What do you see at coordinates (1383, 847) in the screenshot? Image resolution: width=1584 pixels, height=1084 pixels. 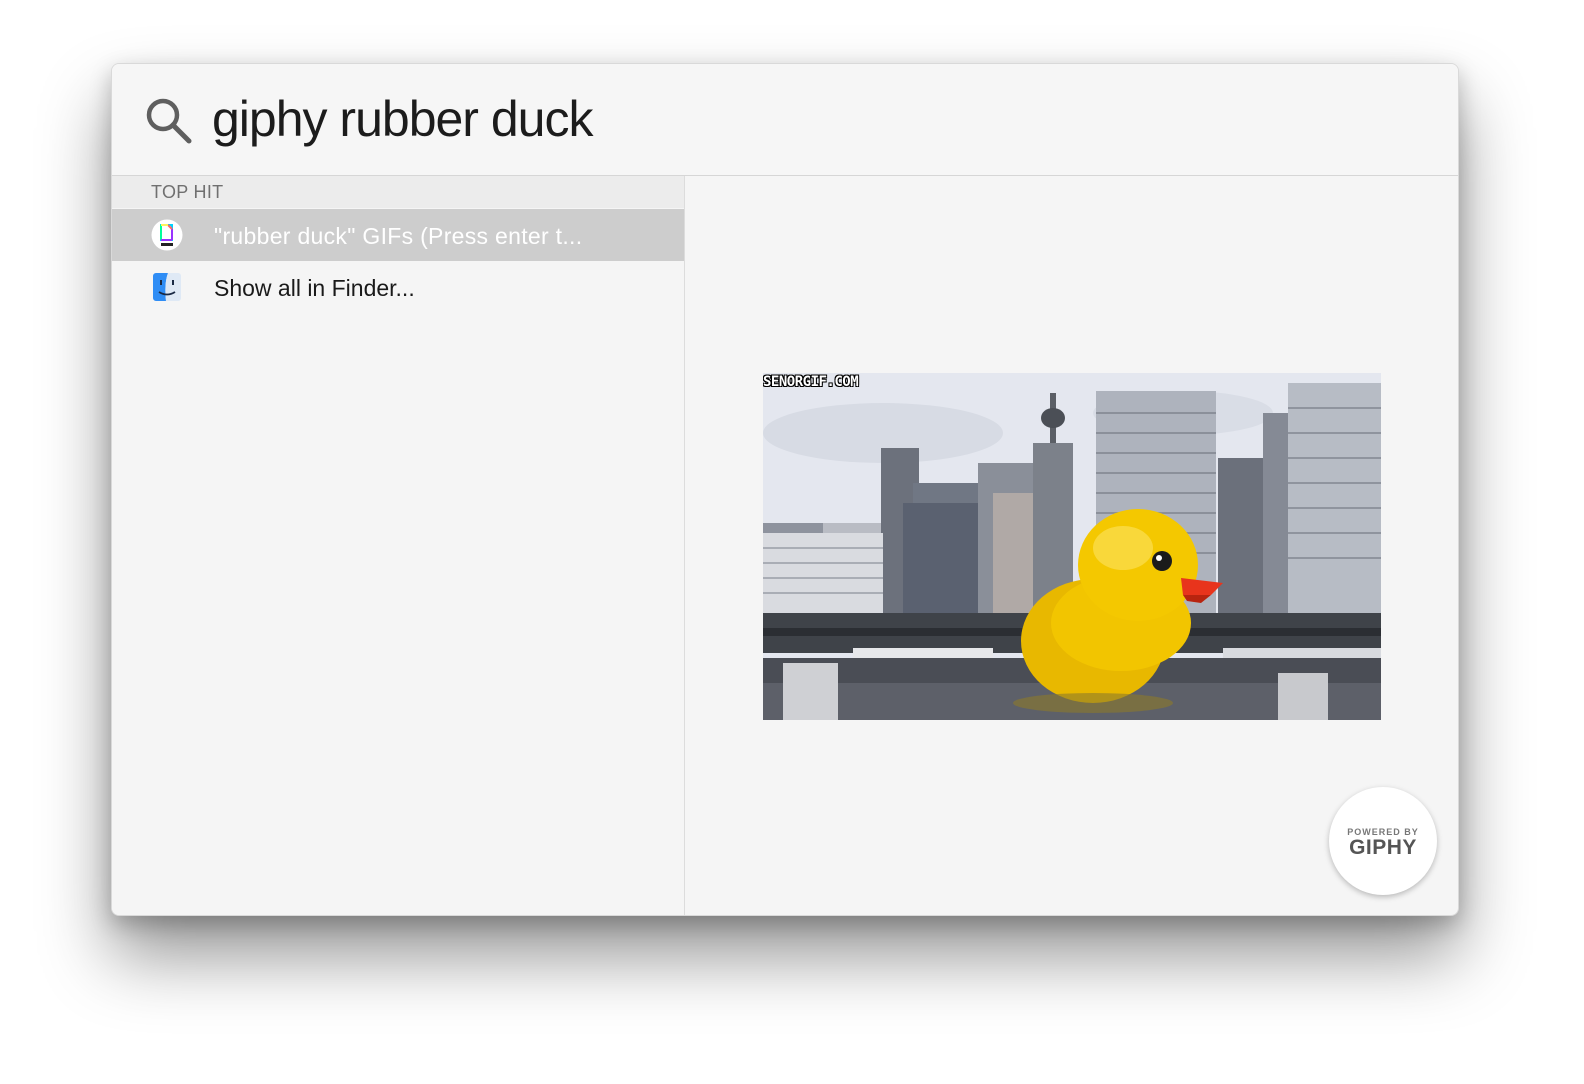 I see `badge-giphy-logo: GIPHY` at bounding box center [1383, 847].